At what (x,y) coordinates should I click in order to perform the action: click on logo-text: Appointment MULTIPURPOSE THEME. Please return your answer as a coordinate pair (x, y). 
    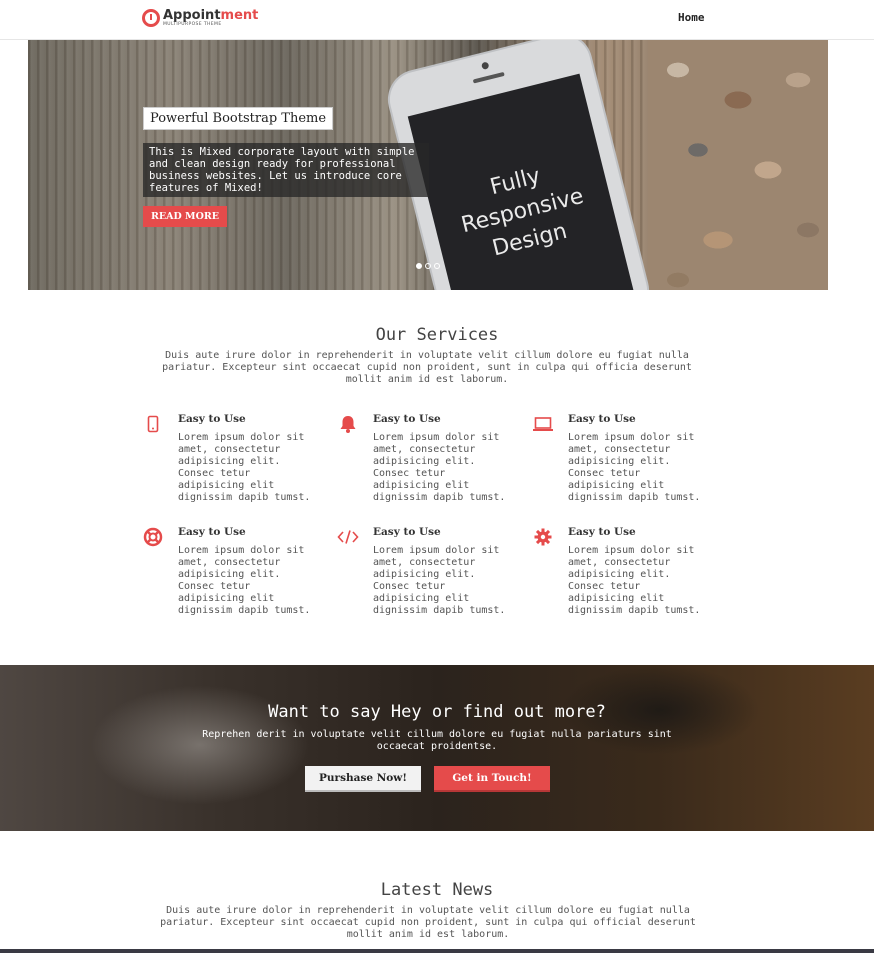
    Looking at the image, I should click on (210, 18).